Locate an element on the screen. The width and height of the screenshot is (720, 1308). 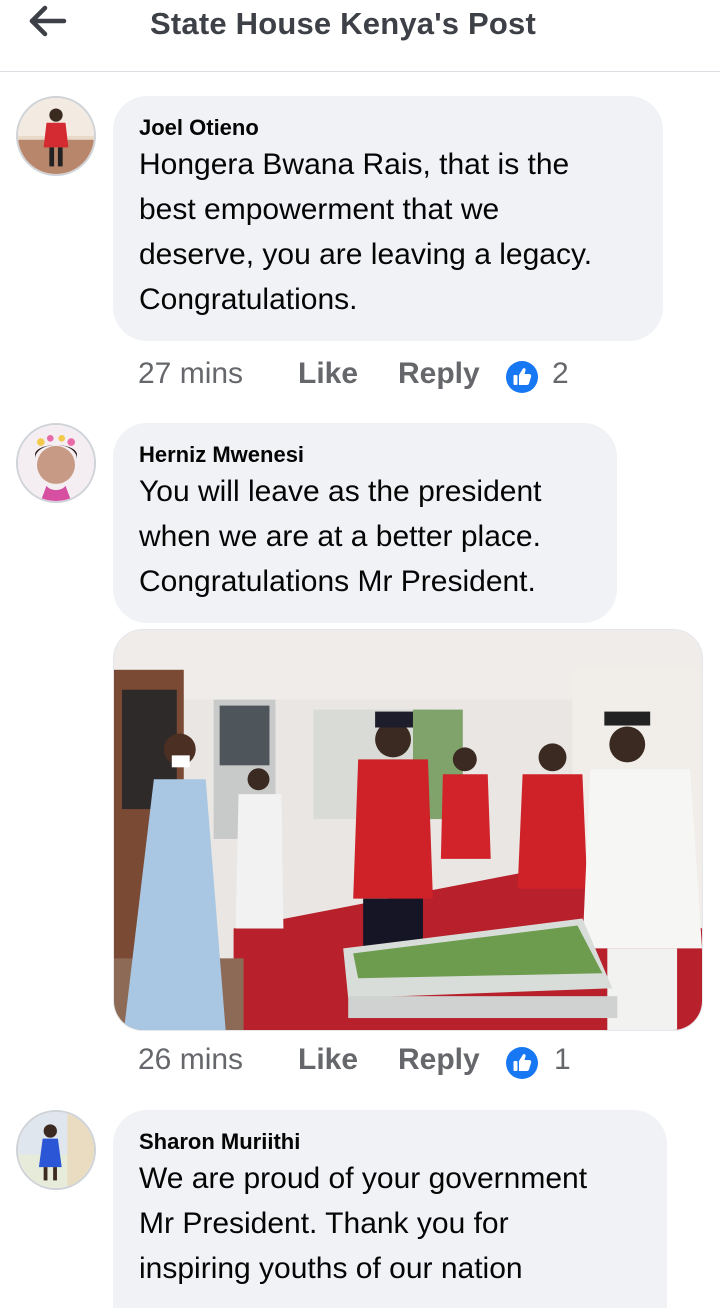
top-bar: State House Kenya's Post is located at coordinates (360, 36).